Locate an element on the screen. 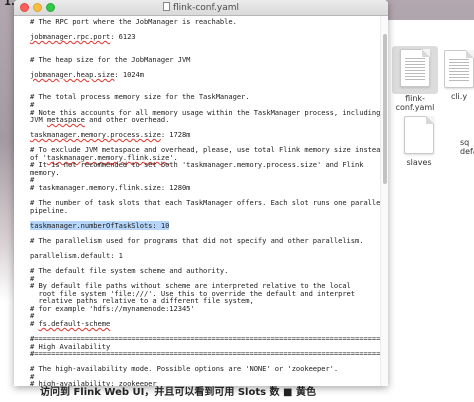 The width and height of the screenshot is (474, 402). finder-file-label: sq defa is located at coordinates (467, 147).